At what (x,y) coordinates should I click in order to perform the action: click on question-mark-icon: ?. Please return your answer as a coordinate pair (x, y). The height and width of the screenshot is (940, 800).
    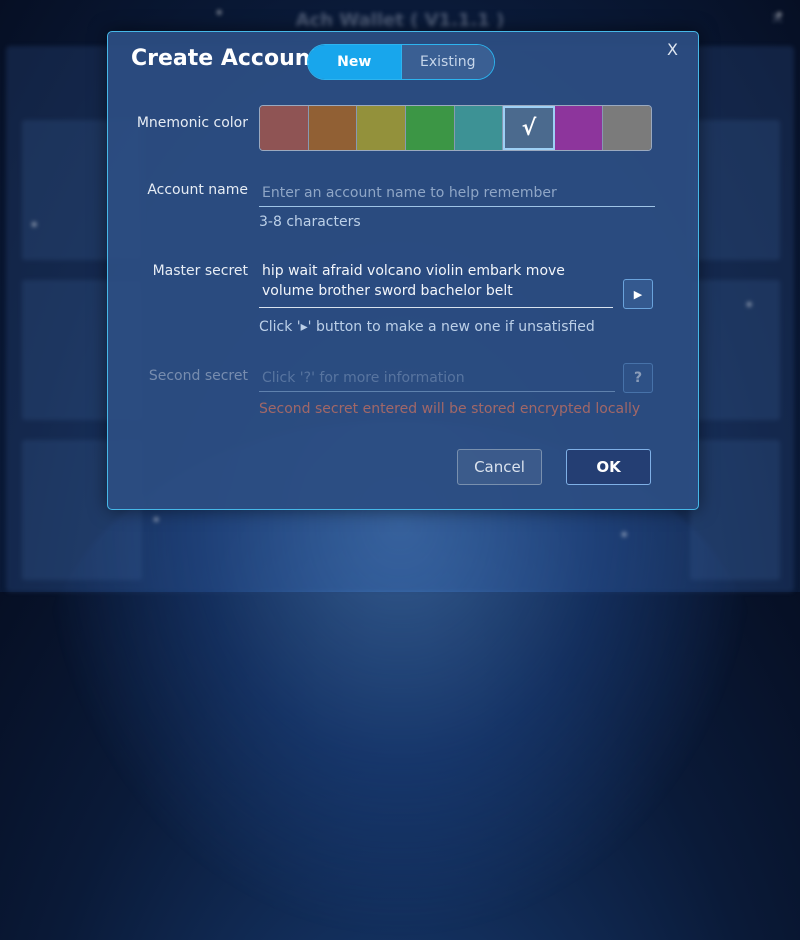
    Looking at the image, I should click on (638, 378).